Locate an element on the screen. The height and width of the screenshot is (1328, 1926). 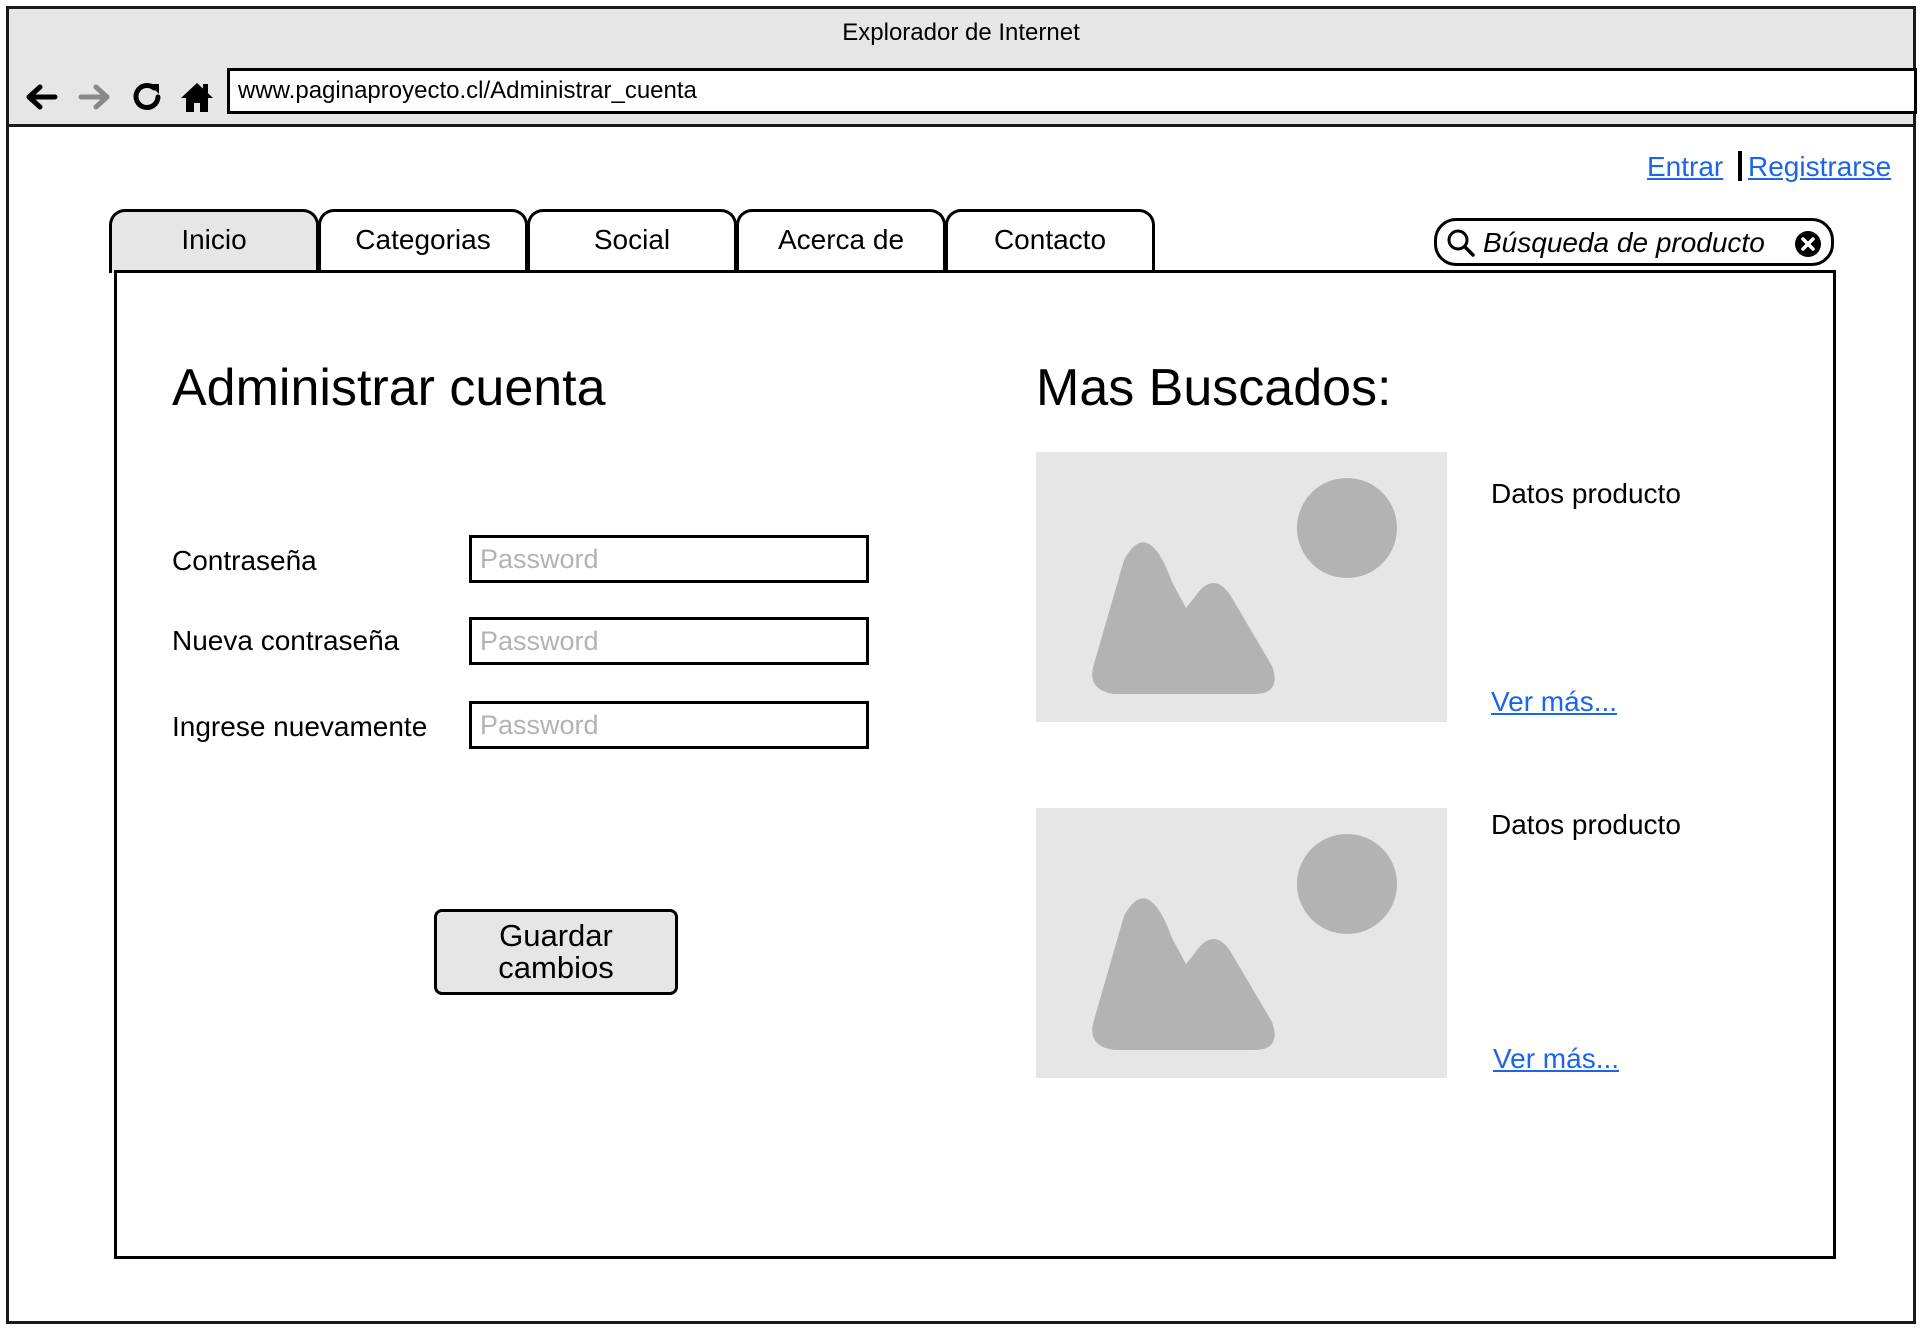
search-icon is located at coordinates (1461, 243).